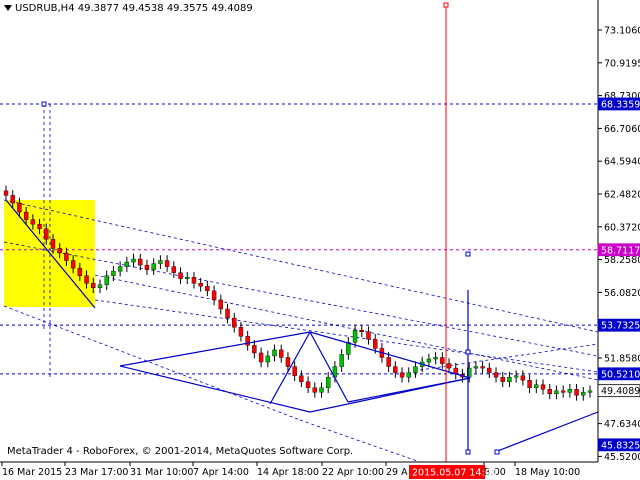 This screenshot has height=480, width=640. What do you see at coordinates (32, 472) in the screenshot?
I see `time-tick-label: 16 Mar 2015` at bounding box center [32, 472].